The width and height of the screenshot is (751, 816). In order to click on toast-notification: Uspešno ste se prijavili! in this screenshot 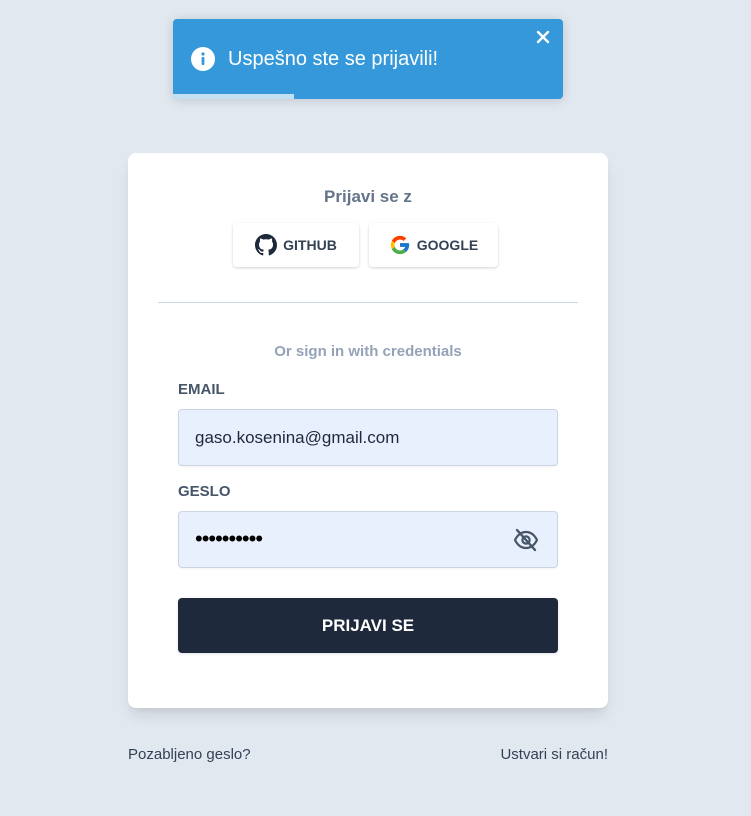, I will do `click(368, 59)`.